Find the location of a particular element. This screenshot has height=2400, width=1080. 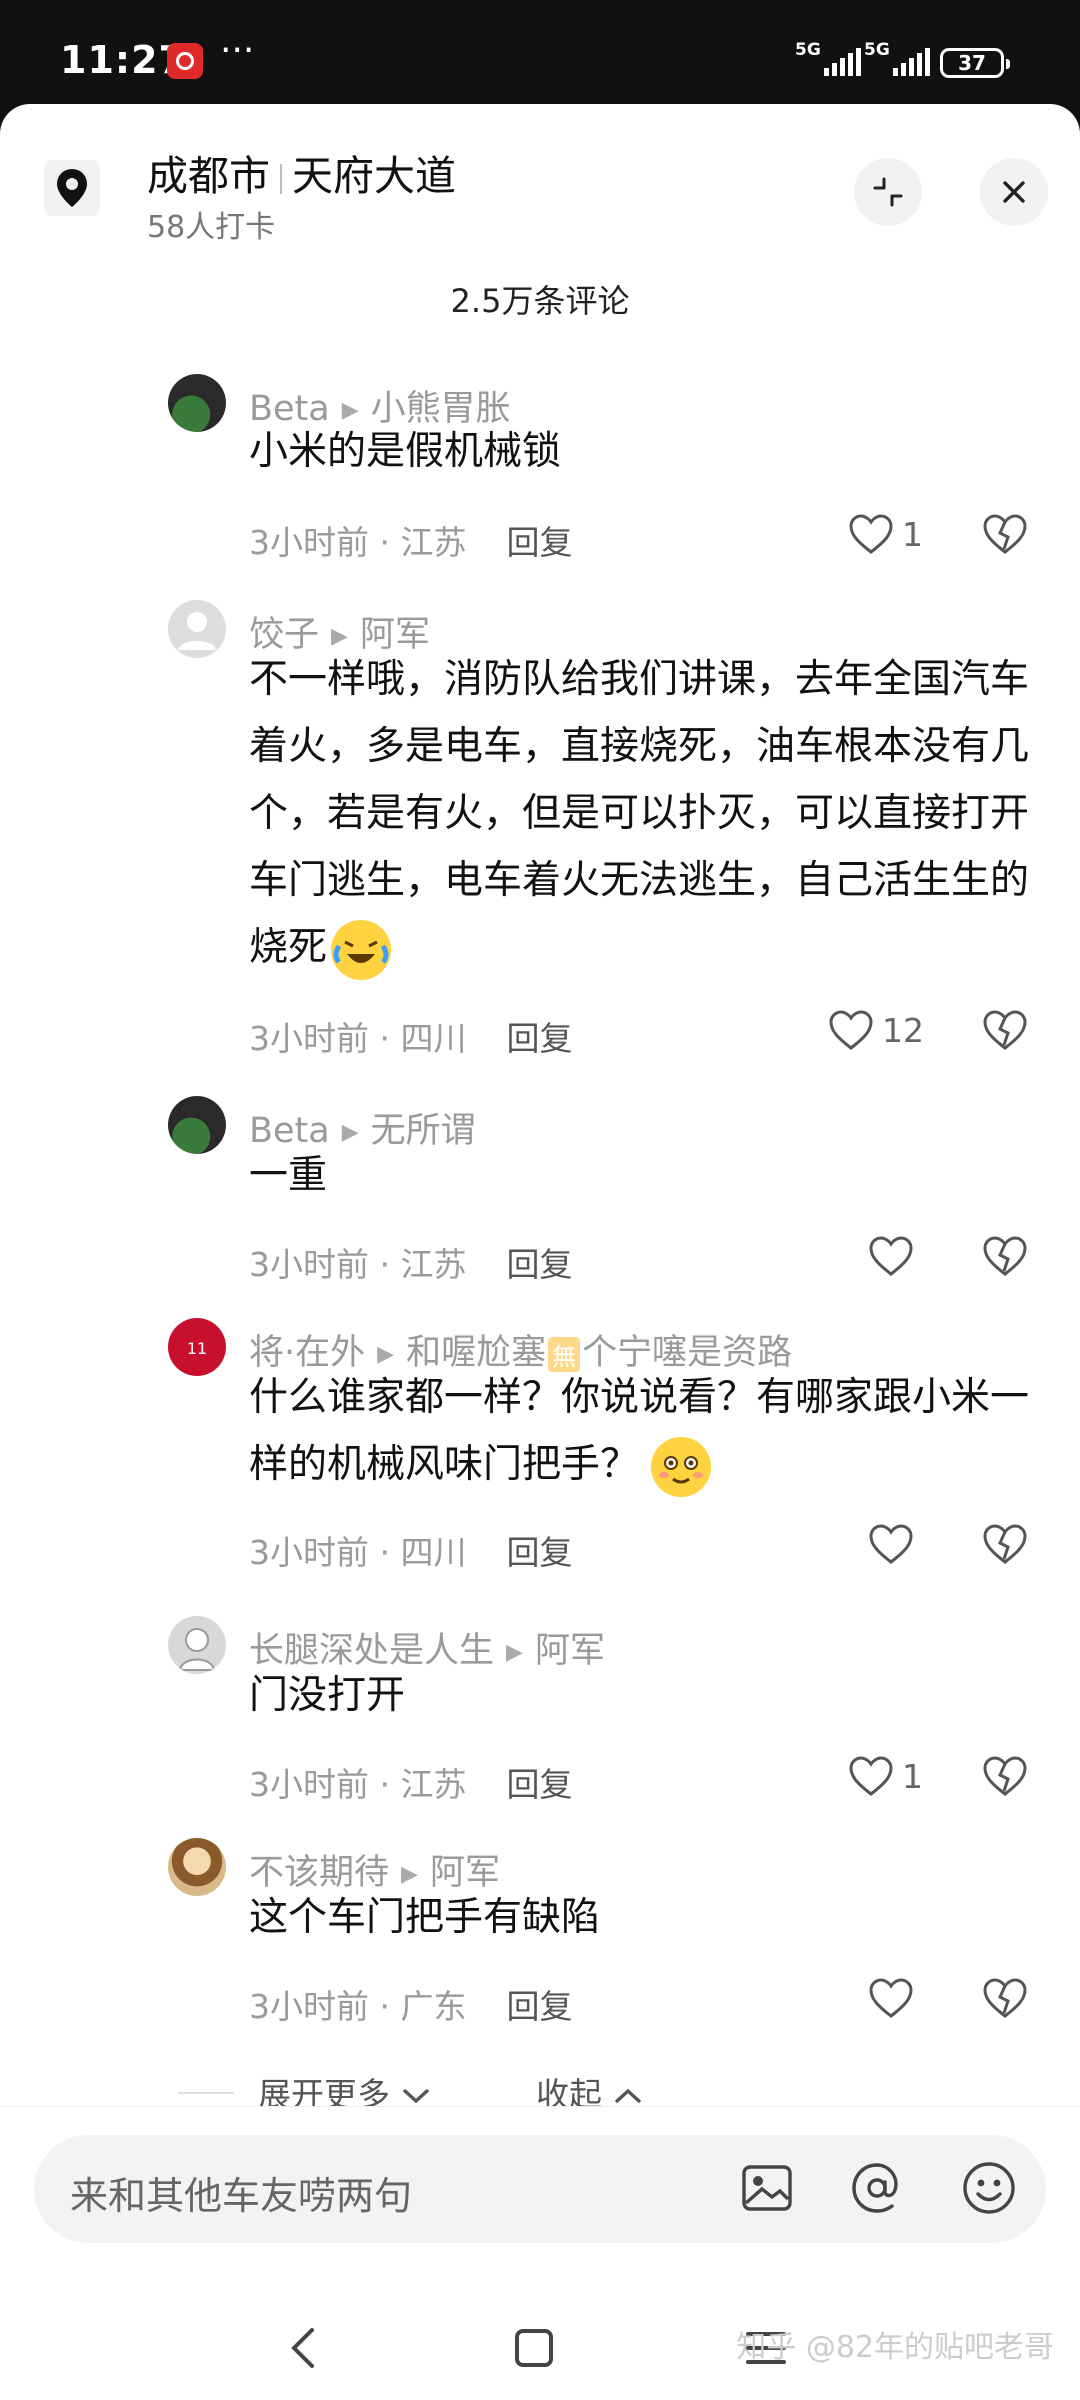

laugh-cry-emoji-icon is located at coordinates (361, 949).